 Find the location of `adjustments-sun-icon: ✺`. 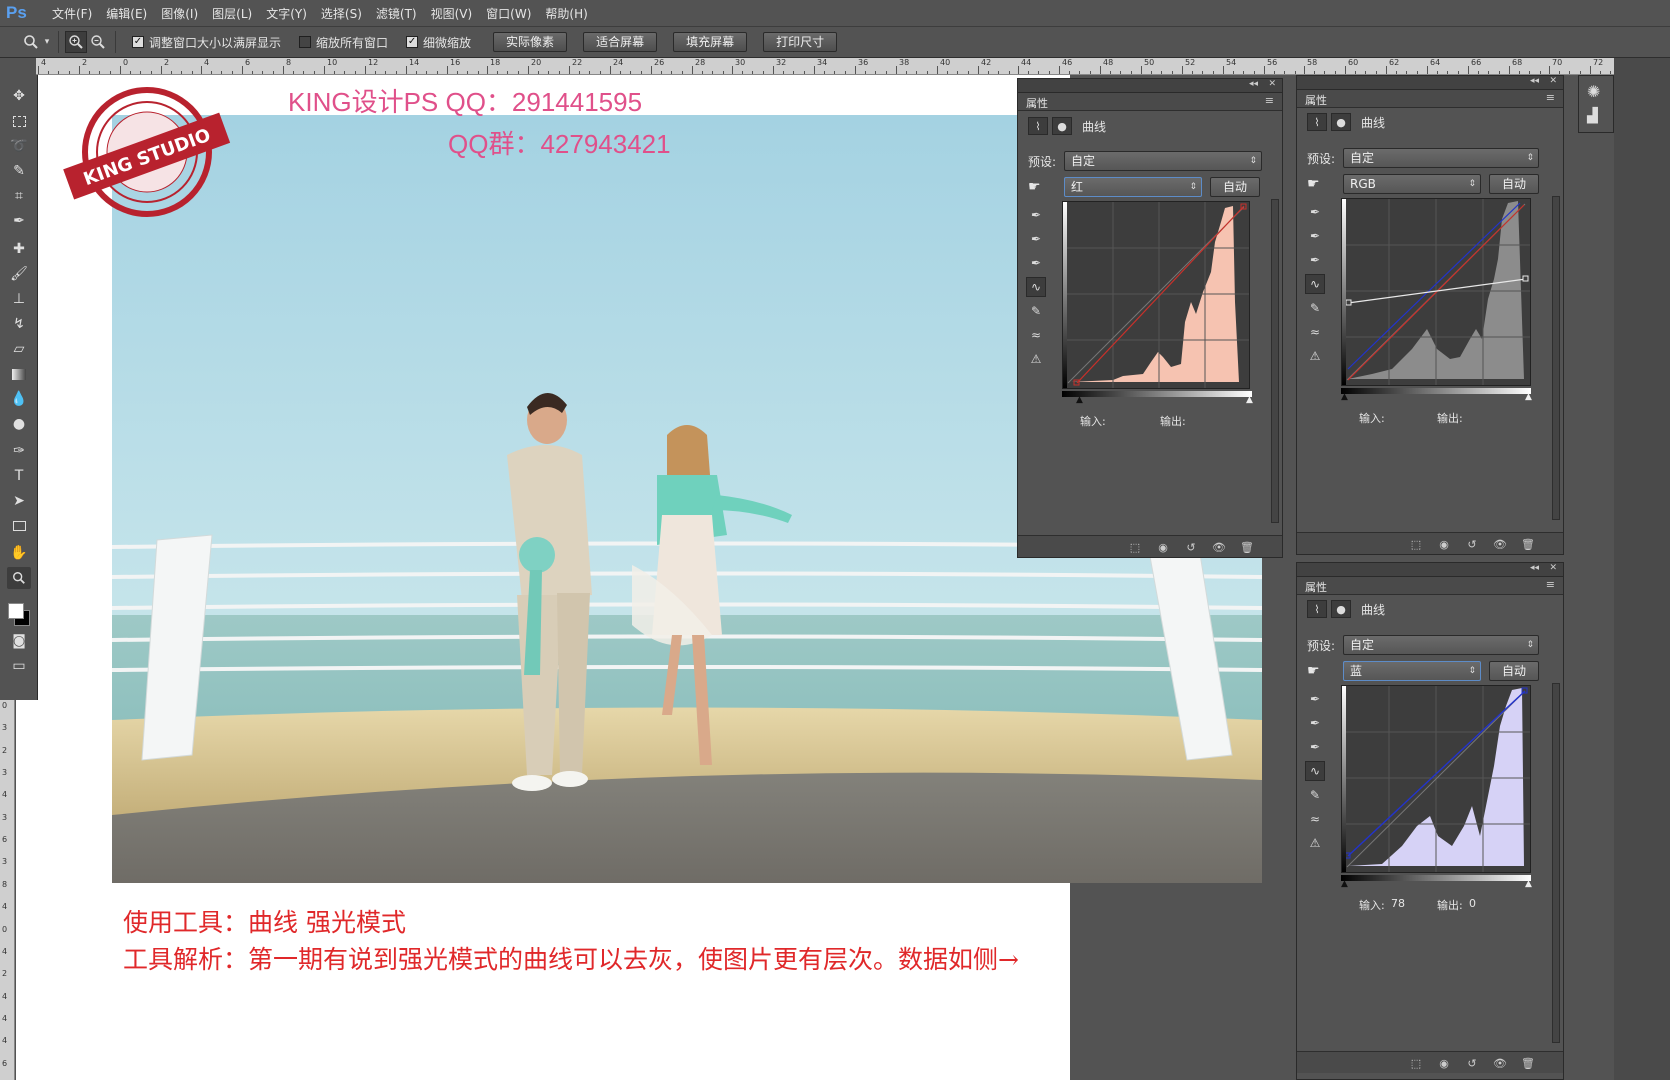

adjustments-sun-icon: ✺ is located at coordinates (1593, 91).